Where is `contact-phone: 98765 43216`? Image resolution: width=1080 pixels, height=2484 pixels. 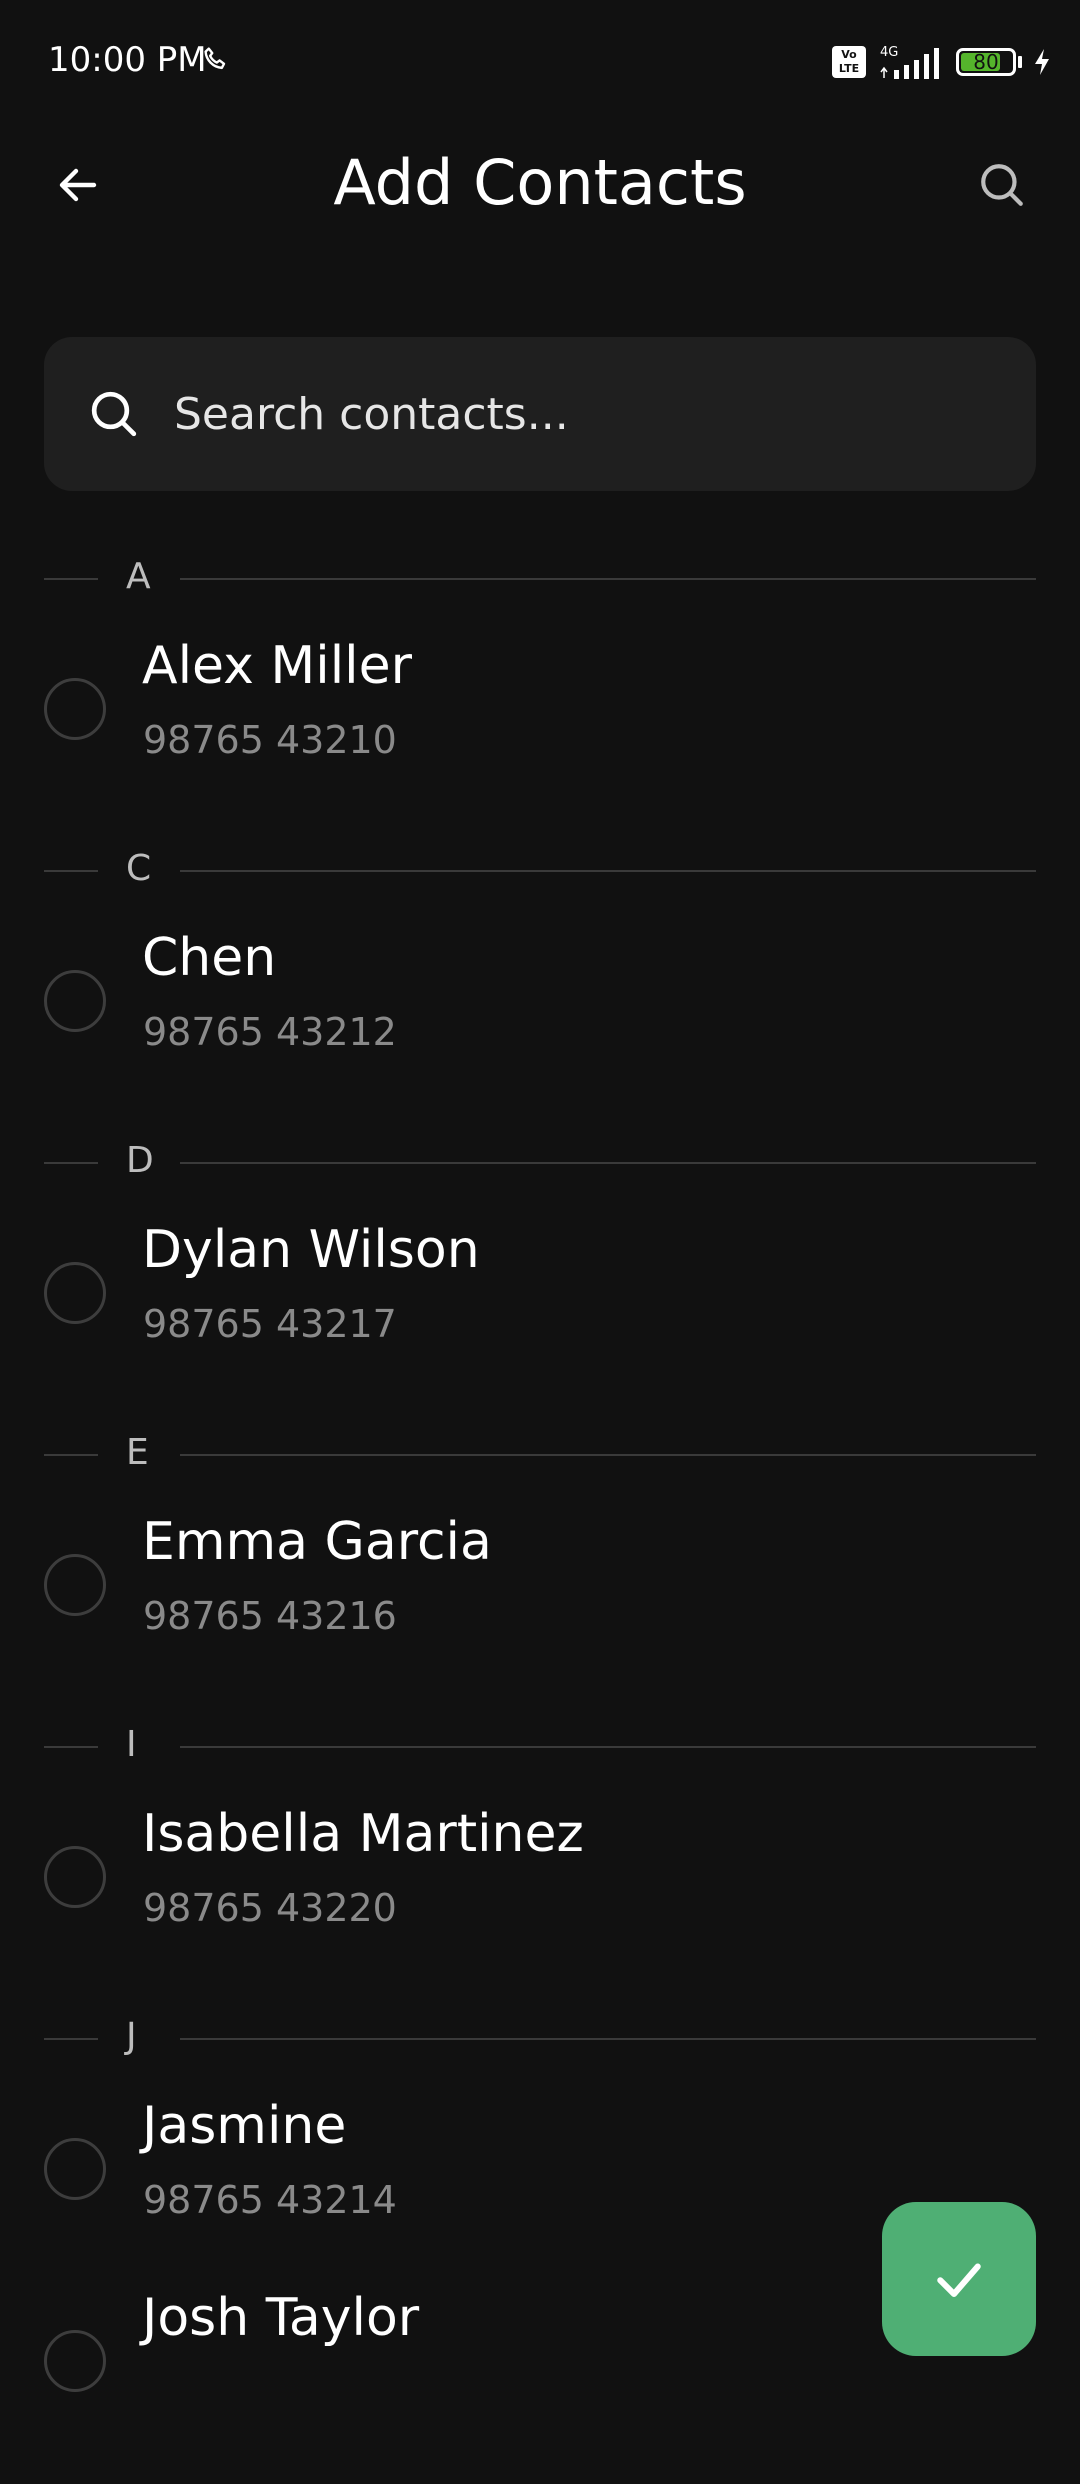
contact-phone: 98765 43216 is located at coordinates (270, 1616).